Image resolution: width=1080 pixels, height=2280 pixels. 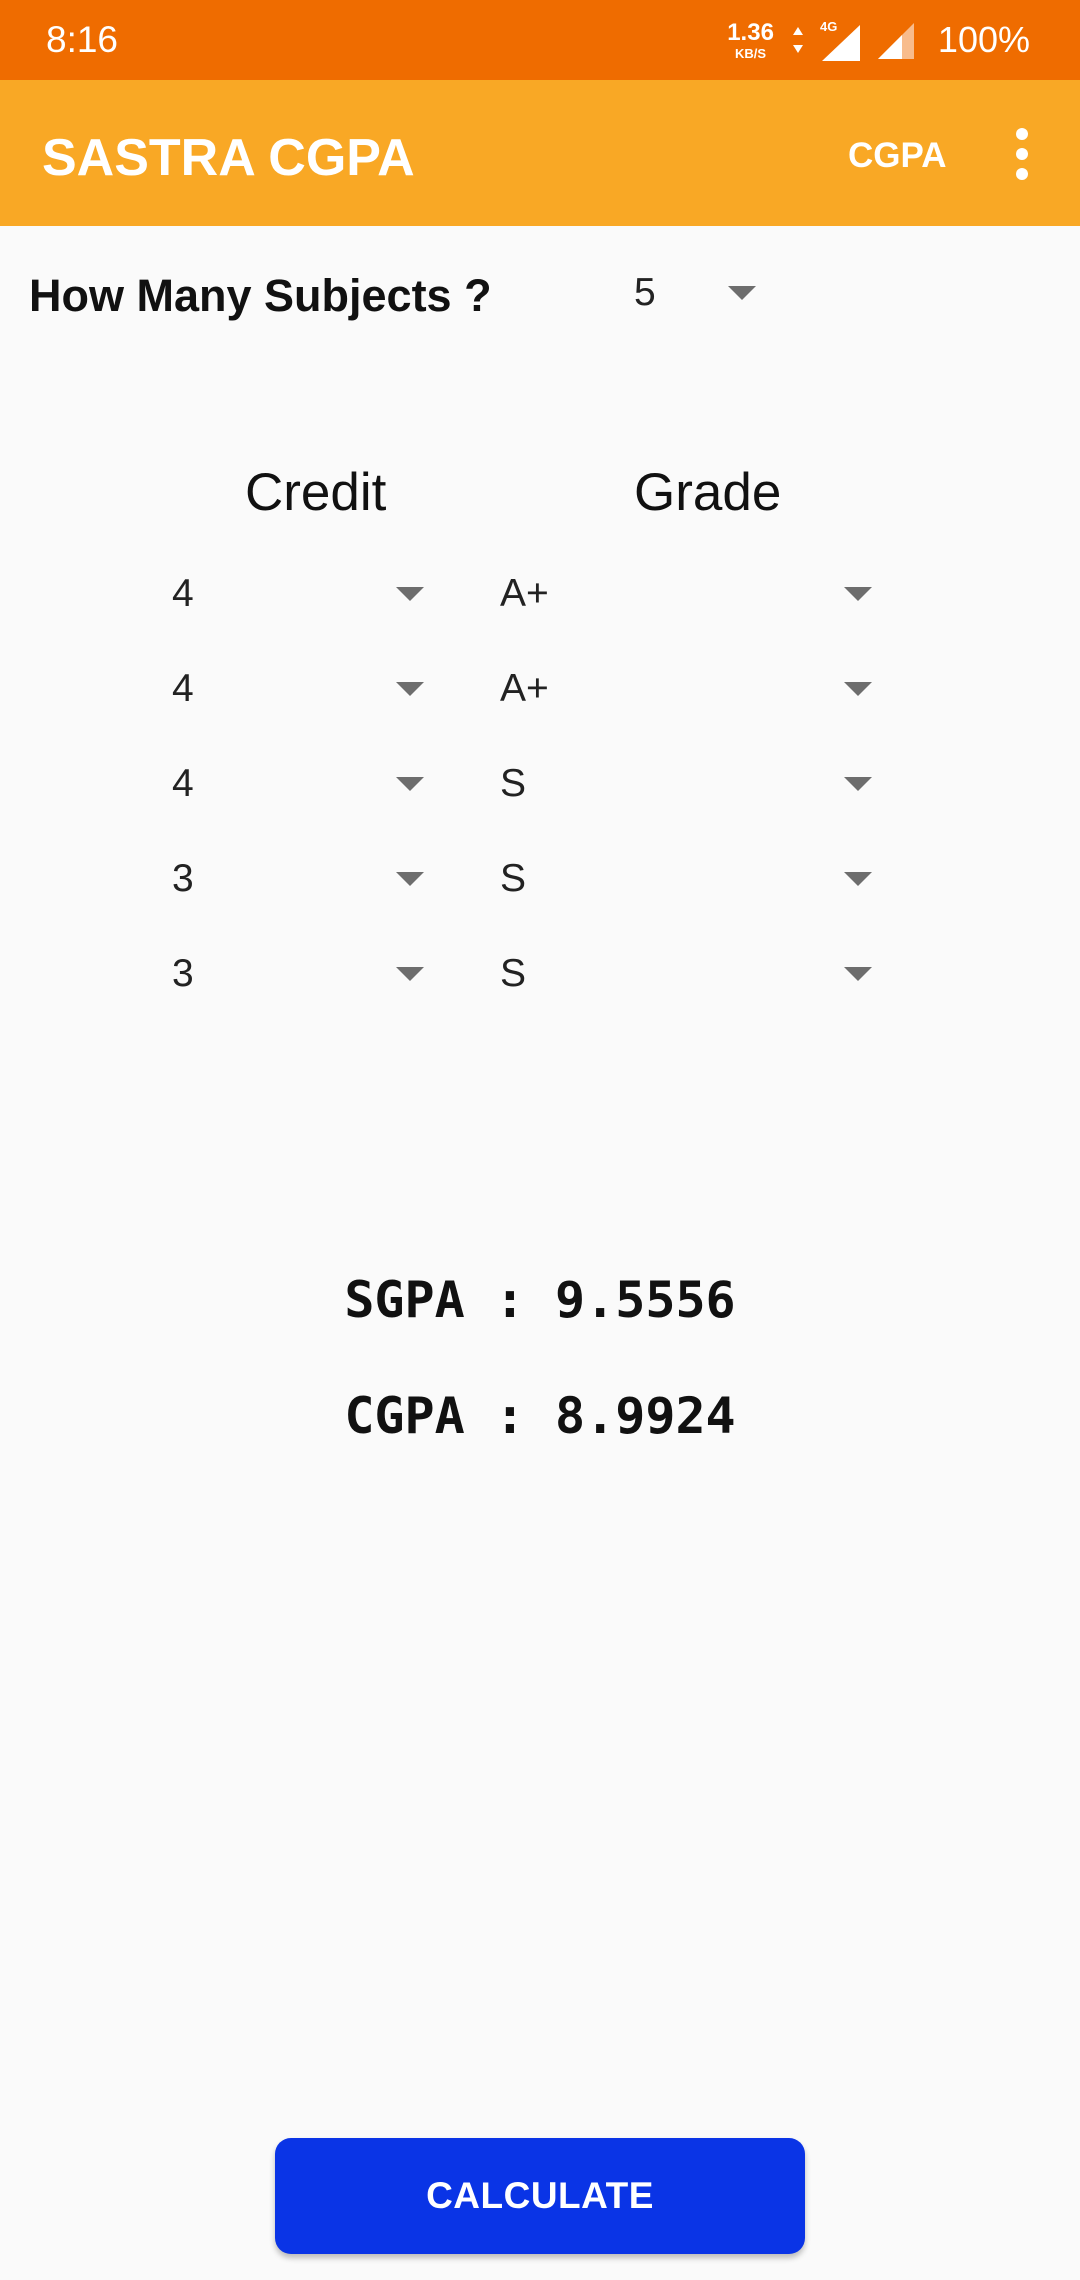 I want to click on subjects-count-value: 5, so click(x=645, y=292).